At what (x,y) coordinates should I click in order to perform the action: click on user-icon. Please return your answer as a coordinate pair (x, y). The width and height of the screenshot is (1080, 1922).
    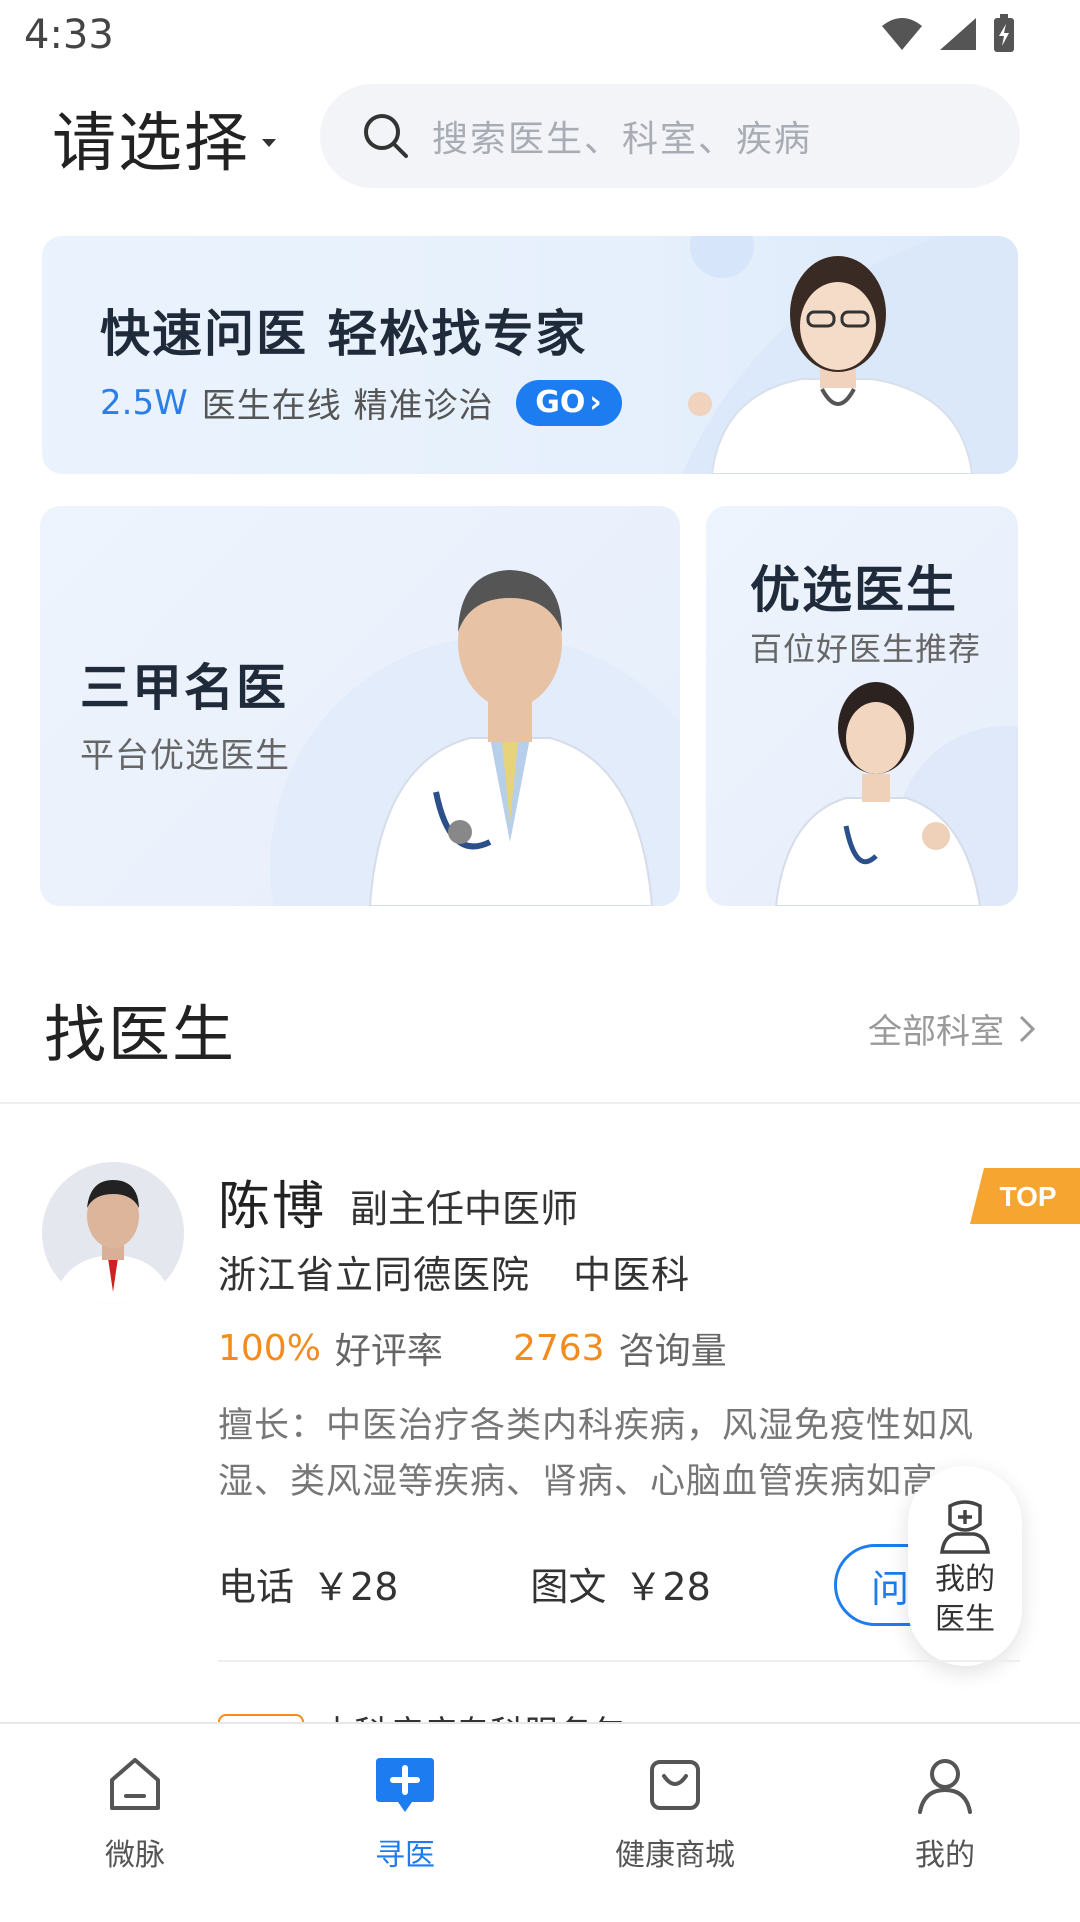
    Looking at the image, I should click on (945, 1786).